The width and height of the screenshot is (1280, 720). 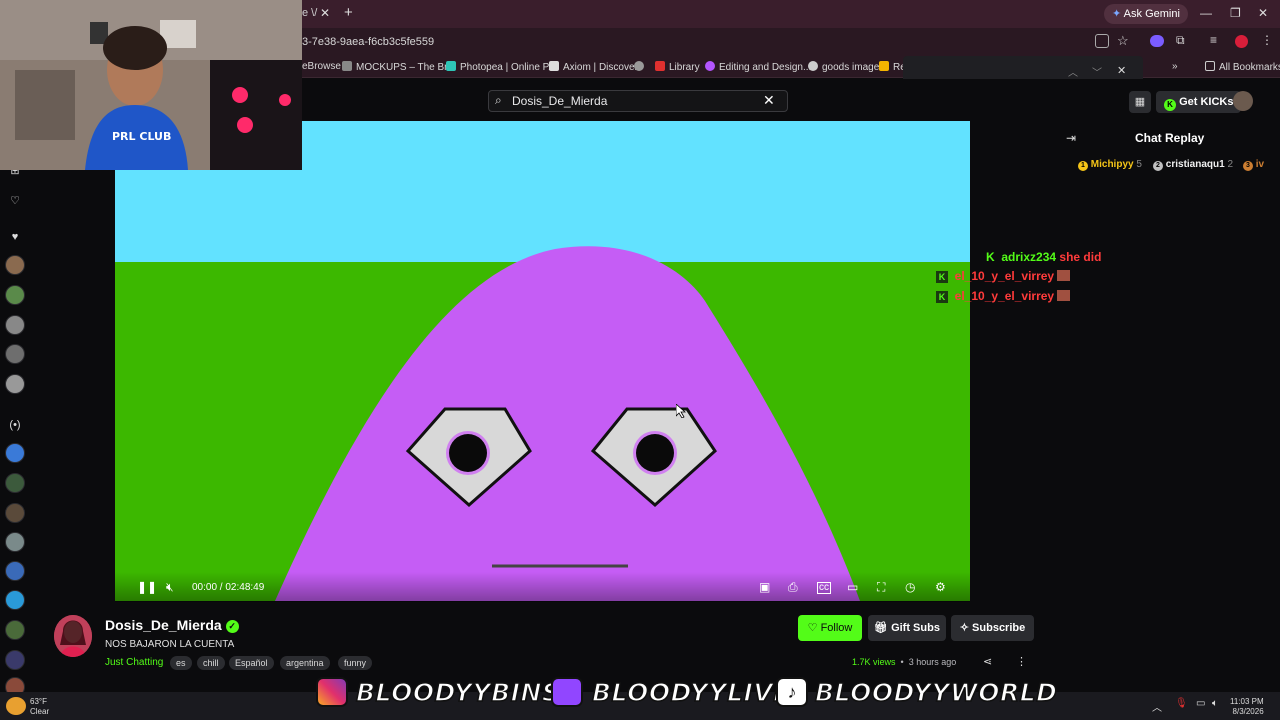 What do you see at coordinates (1242, 67) in the screenshot?
I see `all-bookmarks: All Bookmarks` at bounding box center [1242, 67].